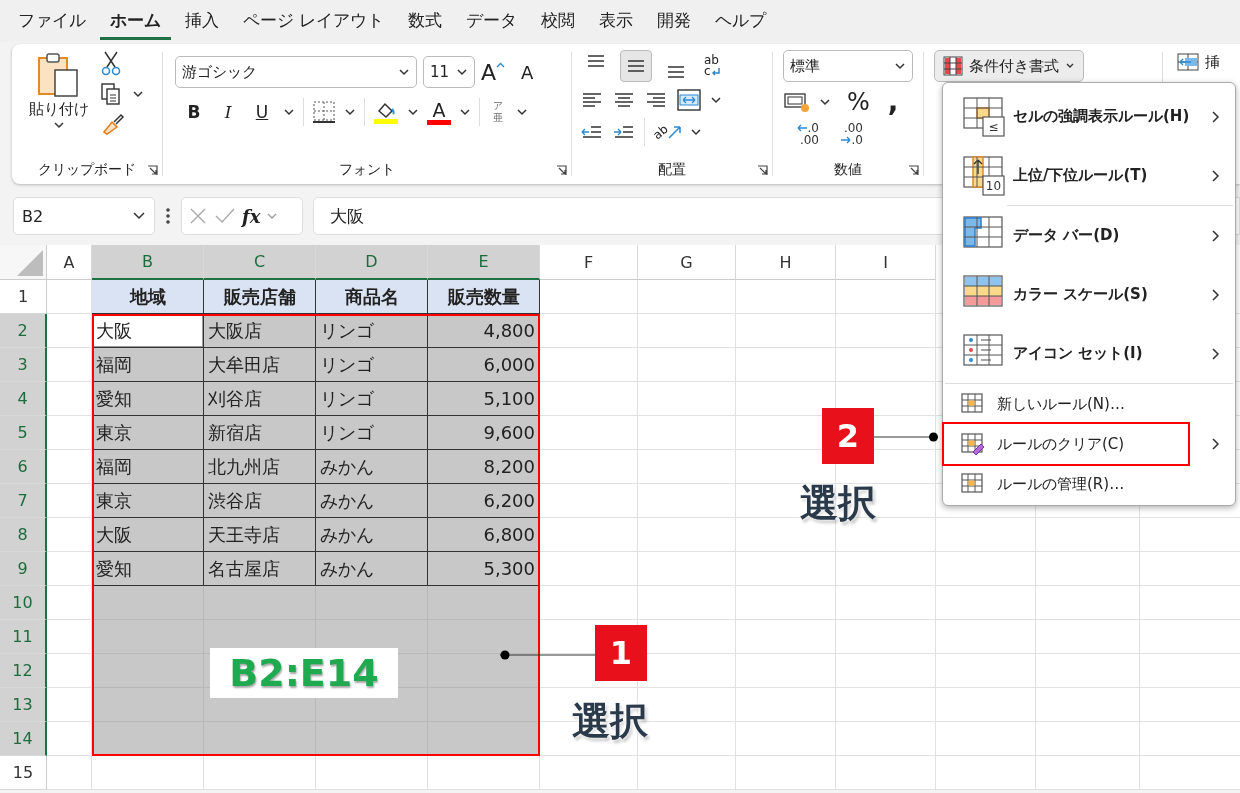  I want to click on bold-button: B, so click(194, 112).